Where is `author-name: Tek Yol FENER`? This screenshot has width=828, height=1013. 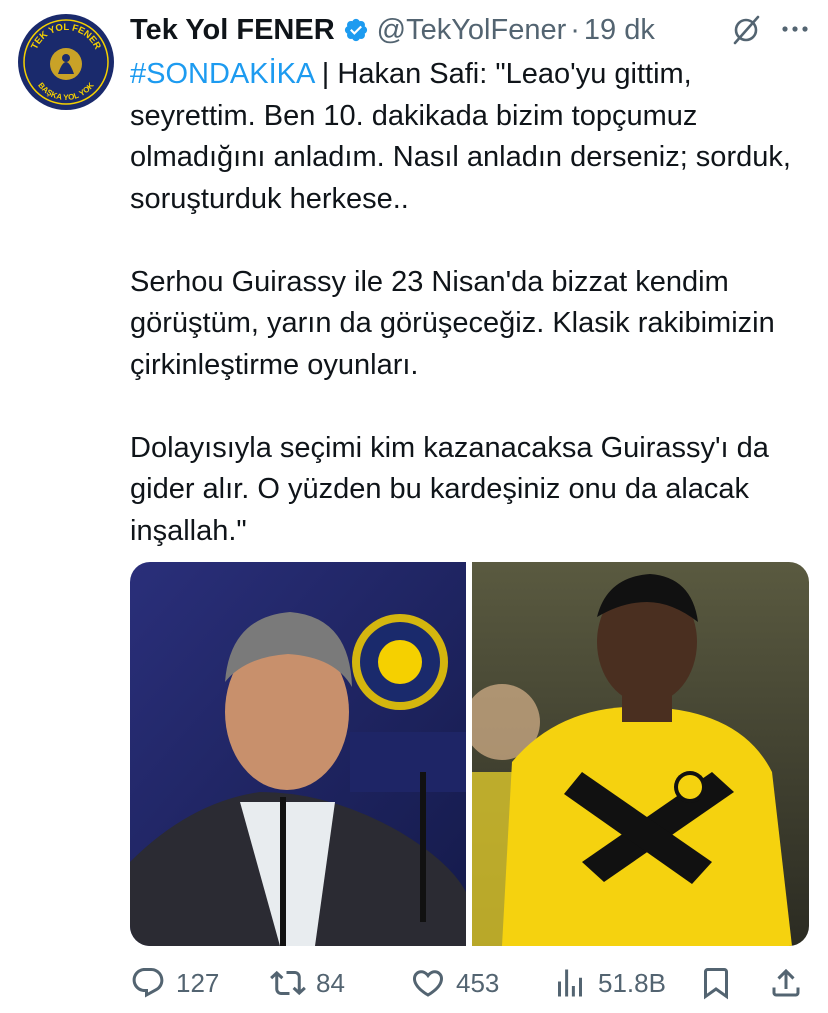 author-name: Tek Yol FENER is located at coordinates (232, 30).